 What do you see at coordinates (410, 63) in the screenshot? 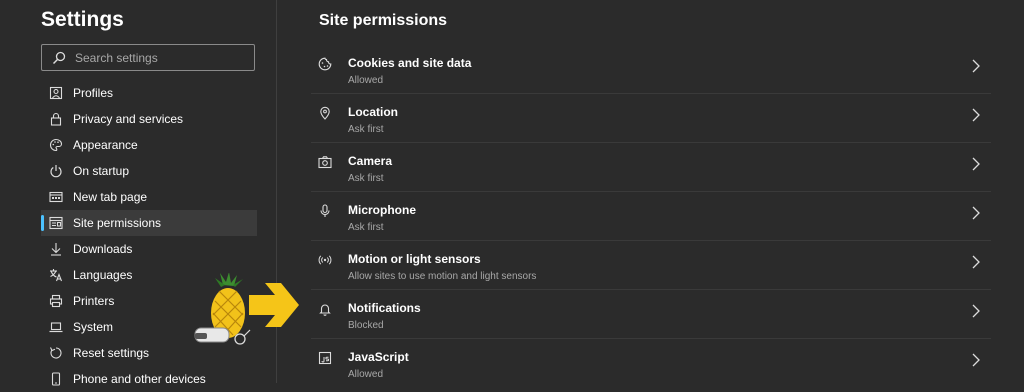
I see `permission-name: Cookies and site data` at bounding box center [410, 63].